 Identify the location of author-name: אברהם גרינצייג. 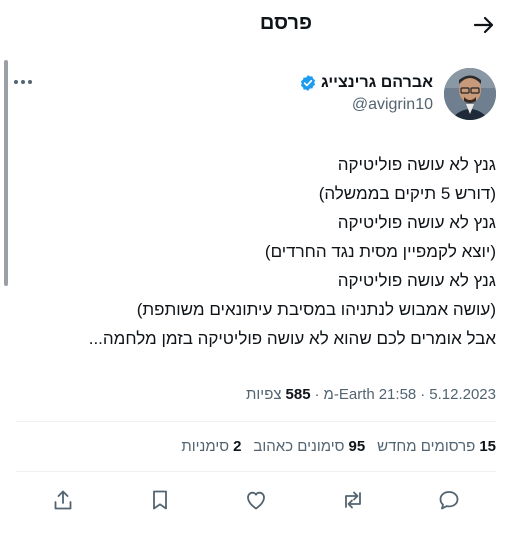
(377, 83).